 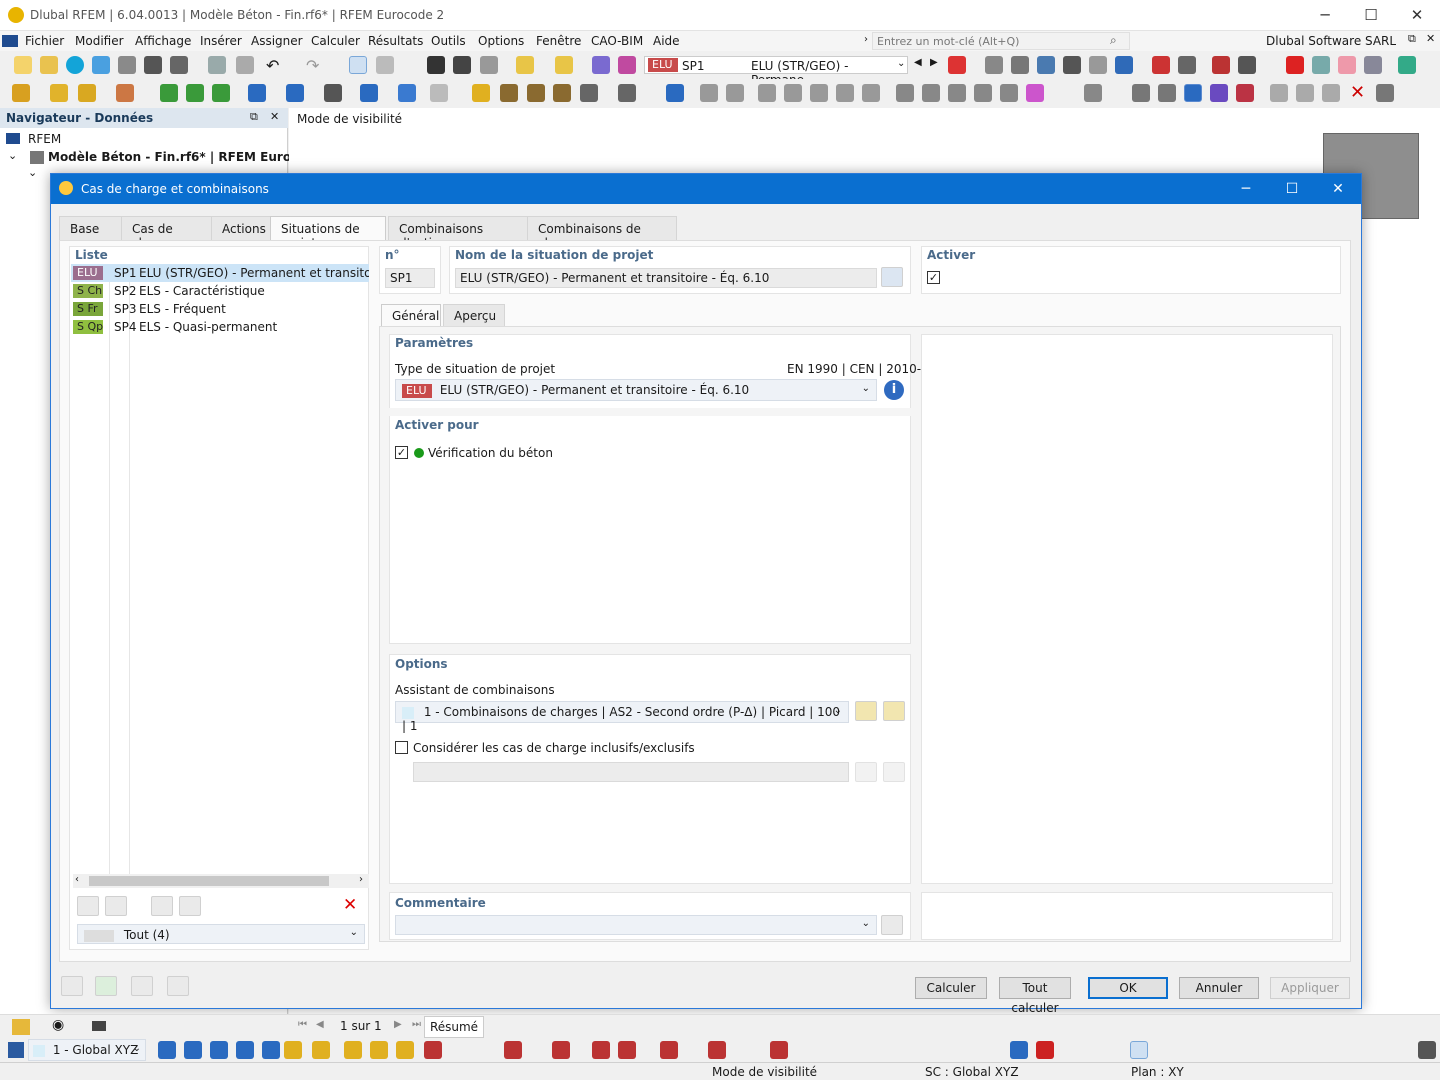 What do you see at coordinates (142, 986) in the screenshot?
I see `display-settings-button` at bounding box center [142, 986].